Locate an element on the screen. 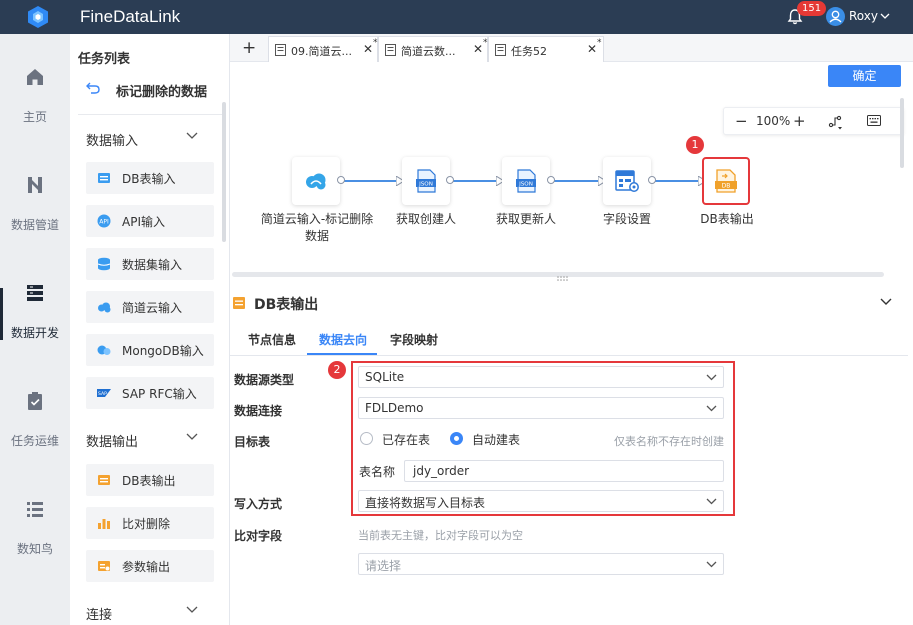  component-compare-delete: 比对删除 is located at coordinates (150, 523).